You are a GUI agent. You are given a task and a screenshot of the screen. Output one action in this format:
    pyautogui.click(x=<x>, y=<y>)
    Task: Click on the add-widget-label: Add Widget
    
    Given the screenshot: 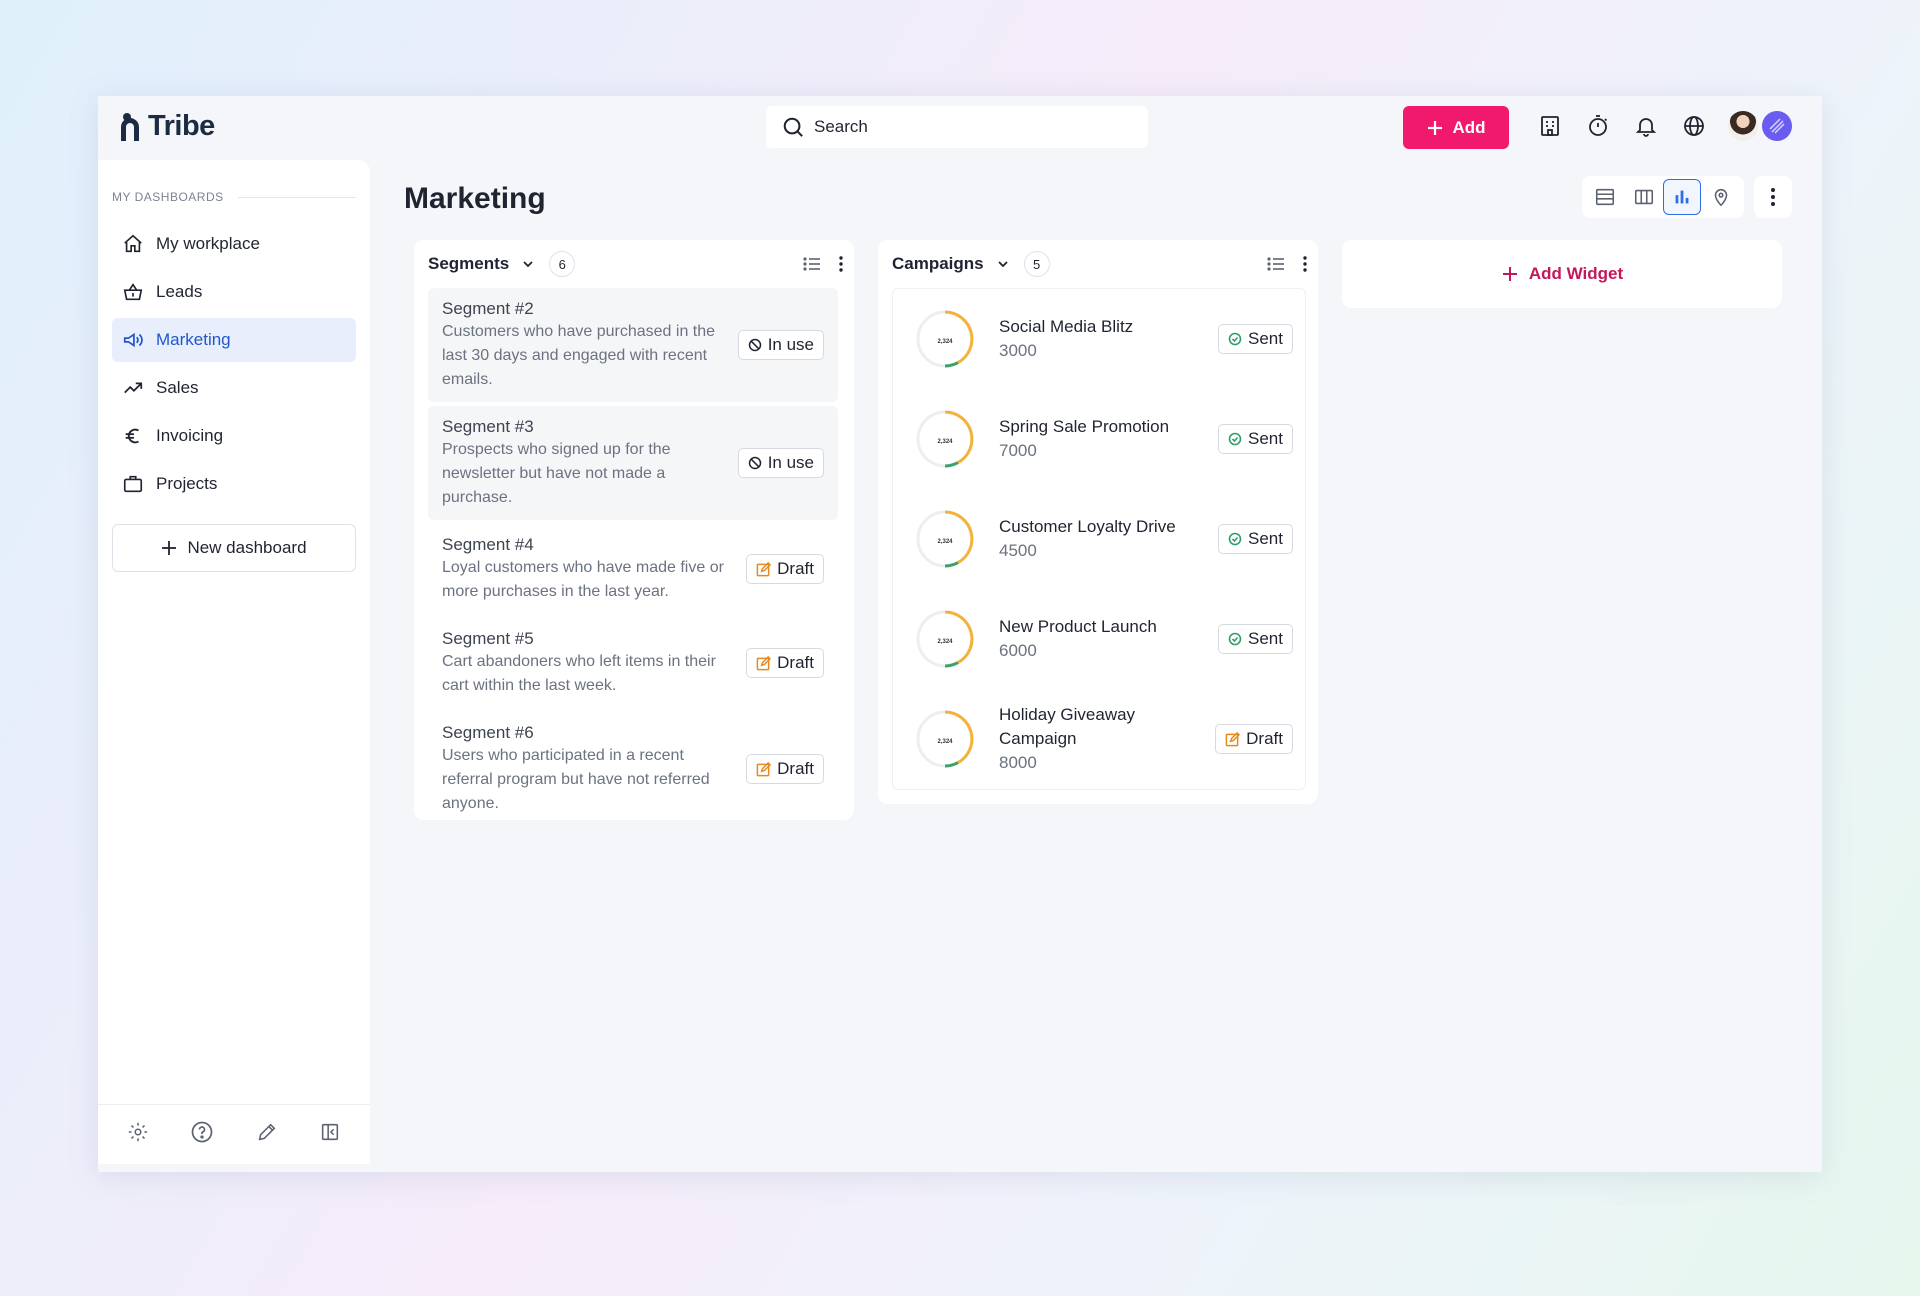 What is the action you would take?
    pyautogui.click(x=1576, y=273)
    